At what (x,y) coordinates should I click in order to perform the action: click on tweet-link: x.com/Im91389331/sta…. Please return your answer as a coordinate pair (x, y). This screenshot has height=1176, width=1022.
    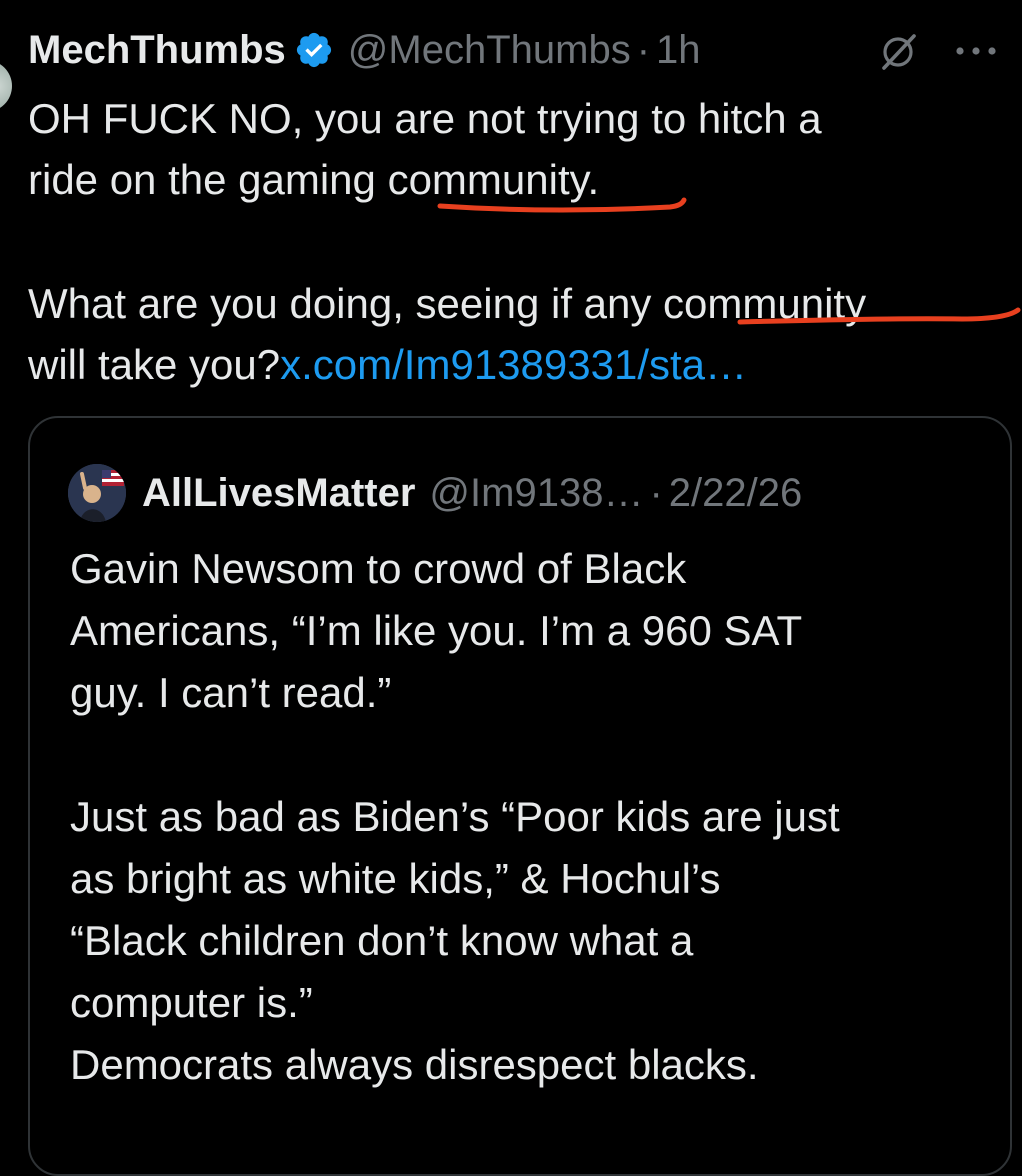
    Looking at the image, I should click on (513, 364).